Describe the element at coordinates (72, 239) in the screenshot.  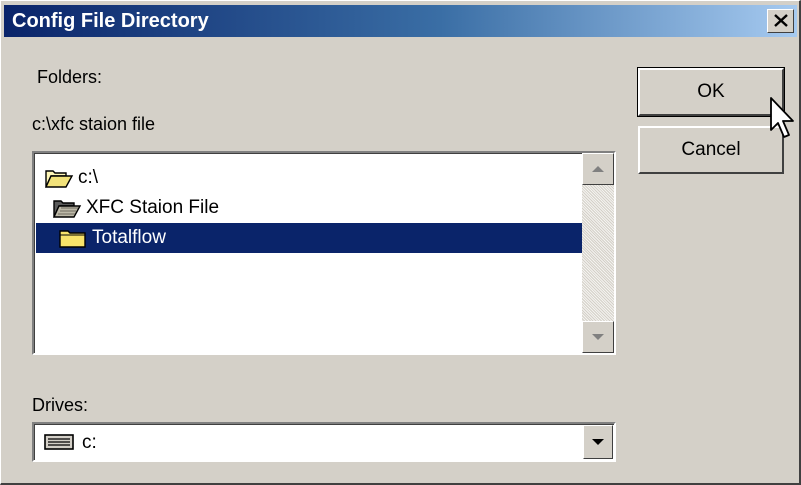
I see `closed-folder-icon` at that location.